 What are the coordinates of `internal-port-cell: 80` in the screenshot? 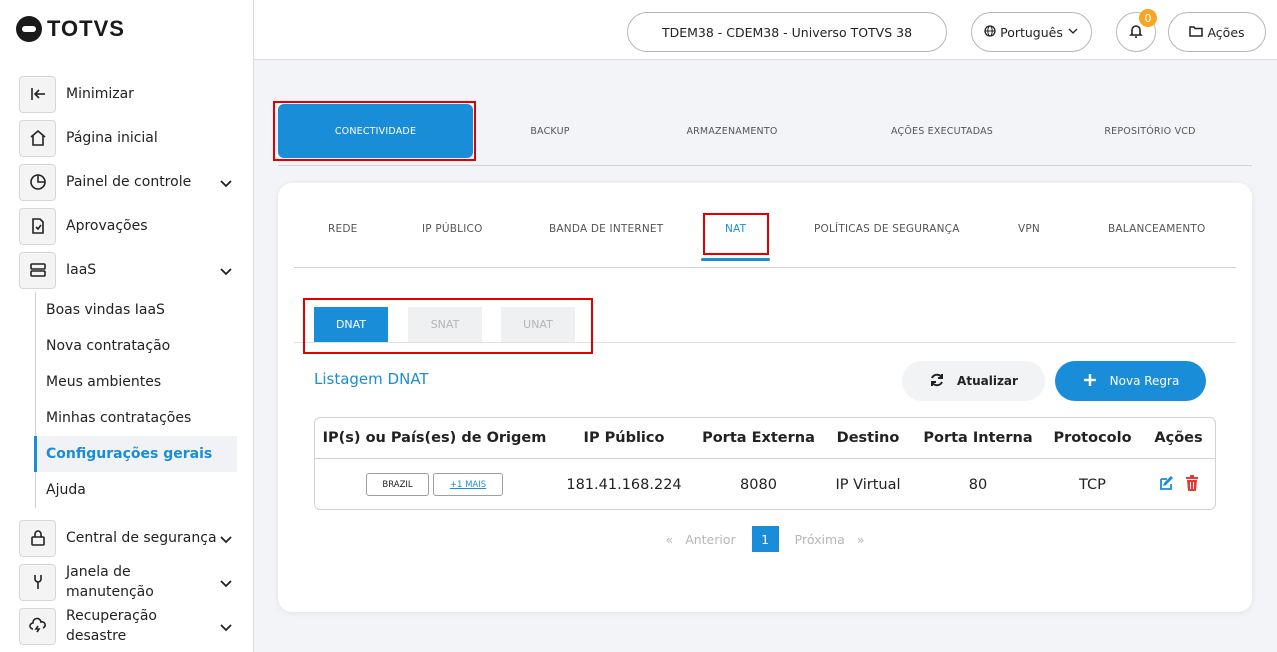 It's located at (978, 484).